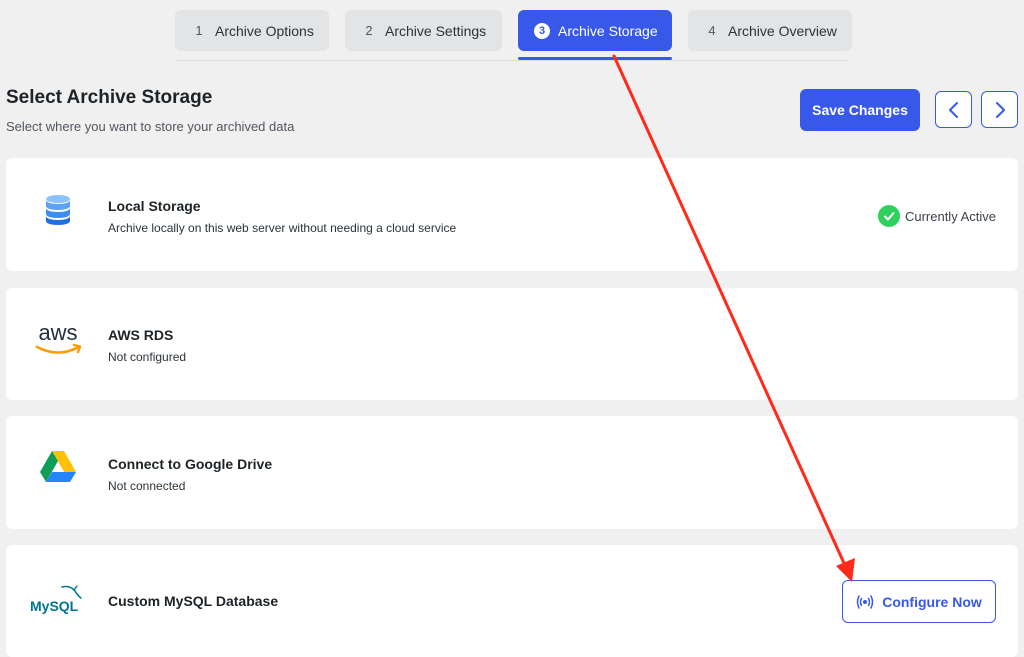 The image size is (1024, 657). Describe the element at coordinates (950, 216) in the screenshot. I see `status-text: Currently Active` at that location.